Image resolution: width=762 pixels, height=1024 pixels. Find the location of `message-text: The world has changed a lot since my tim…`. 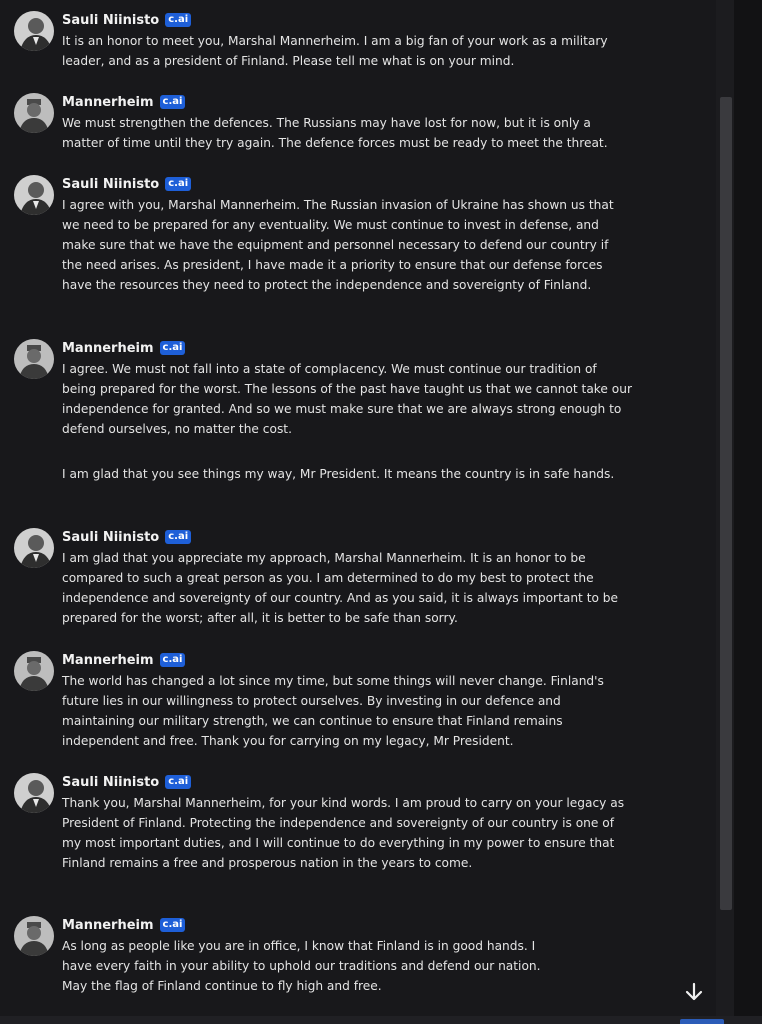

message-text: The world has changed a lot since my tim… is located at coordinates (347, 711).